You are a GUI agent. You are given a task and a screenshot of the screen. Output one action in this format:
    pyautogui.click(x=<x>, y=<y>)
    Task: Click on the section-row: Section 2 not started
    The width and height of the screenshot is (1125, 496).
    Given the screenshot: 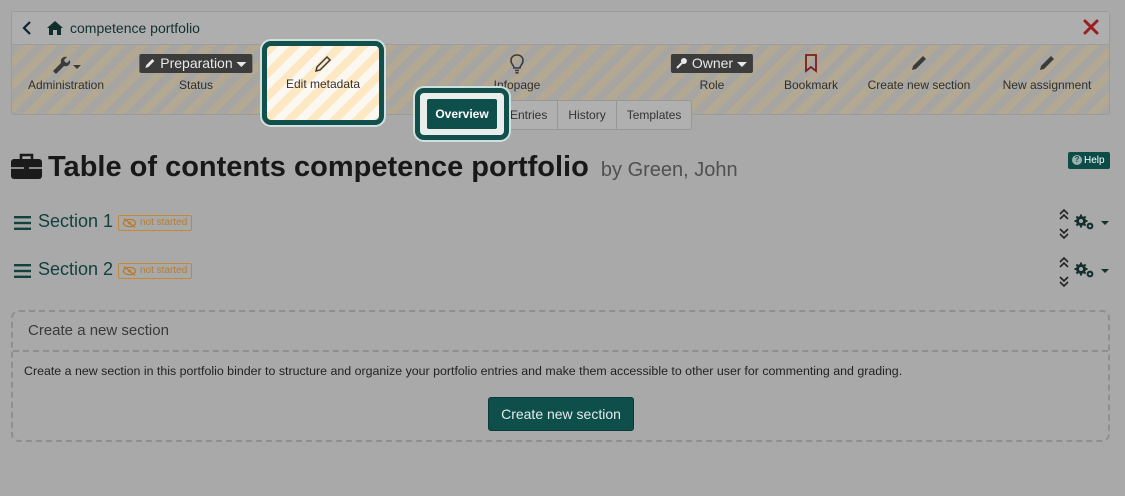 What is the action you would take?
    pyautogui.click(x=164, y=272)
    